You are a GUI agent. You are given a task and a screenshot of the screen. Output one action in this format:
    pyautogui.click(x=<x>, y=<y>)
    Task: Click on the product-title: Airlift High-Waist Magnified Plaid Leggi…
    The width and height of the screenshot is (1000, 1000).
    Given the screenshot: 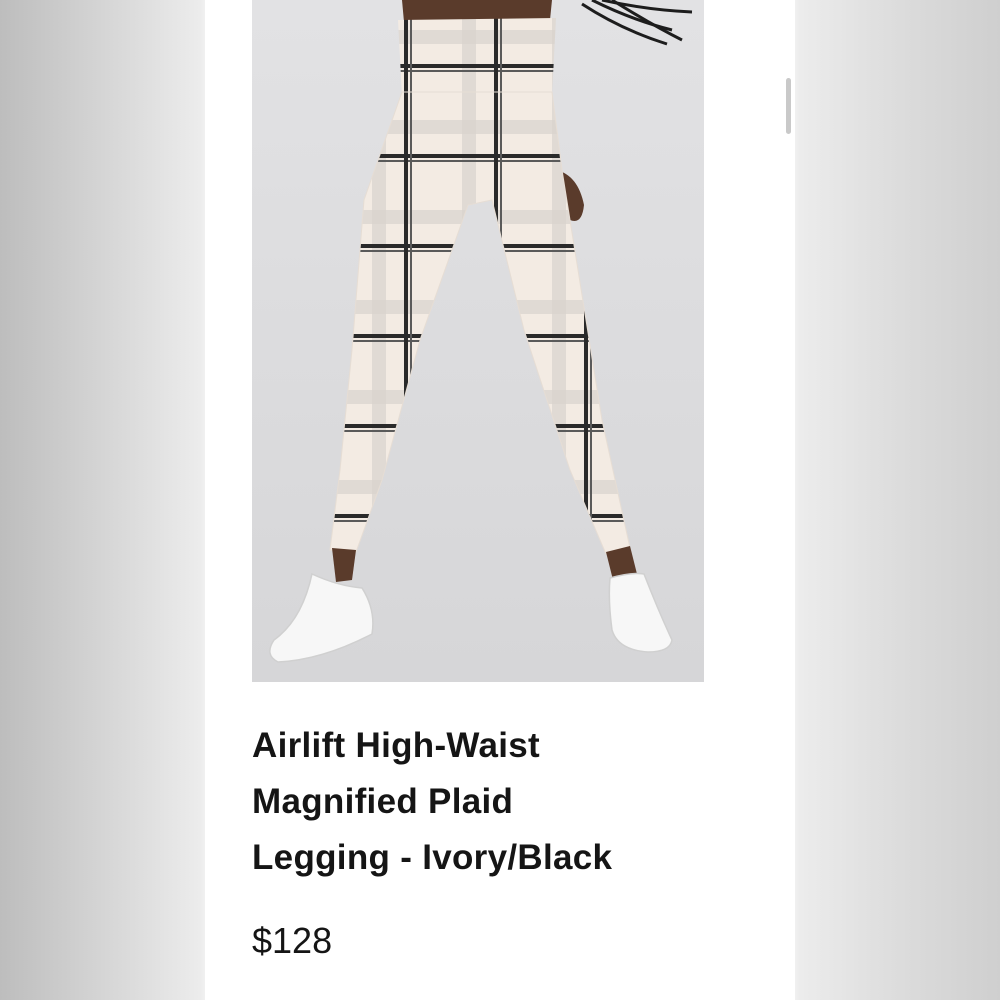 What is the action you would take?
    pyautogui.click(x=487, y=802)
    